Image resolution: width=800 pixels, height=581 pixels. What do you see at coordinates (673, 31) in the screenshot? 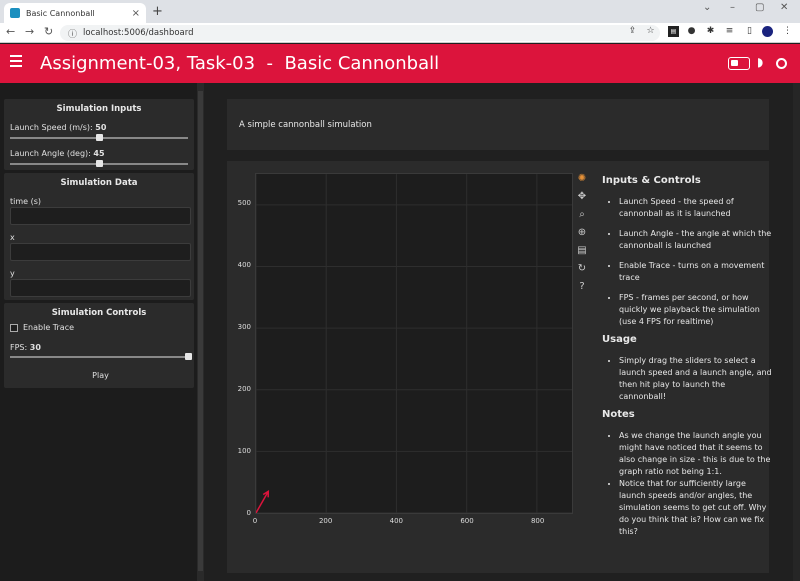
I see `extension-icon: ▤` at bounding box center [673, 31].